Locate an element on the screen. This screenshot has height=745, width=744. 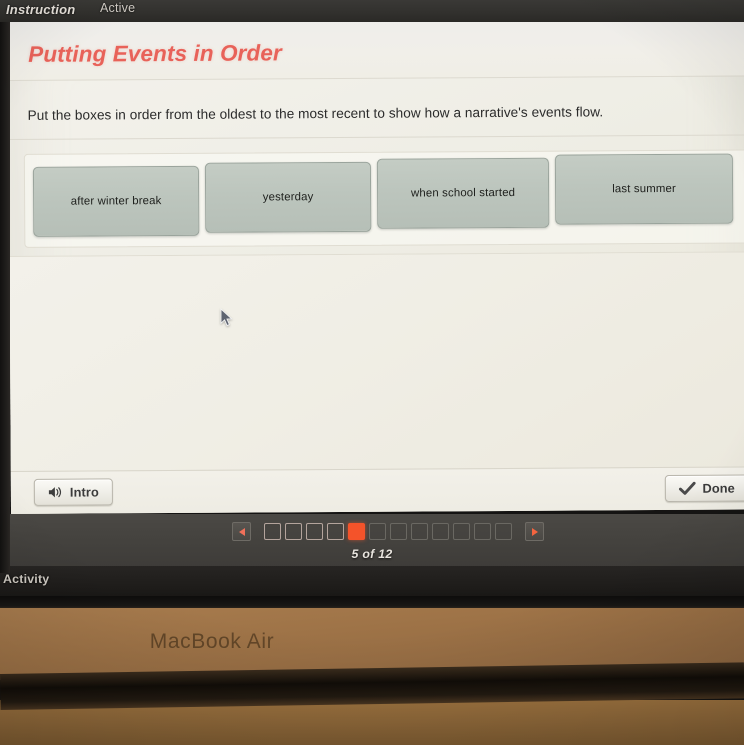
done-button: Done is located at coordinates (704, 488).